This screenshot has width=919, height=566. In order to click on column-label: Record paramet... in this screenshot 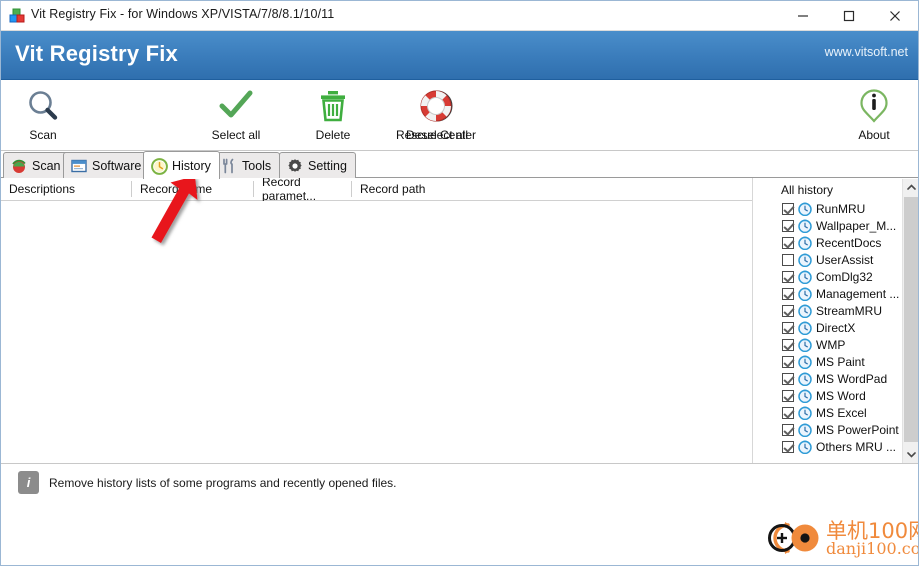, I will do `click(289, 189)`.